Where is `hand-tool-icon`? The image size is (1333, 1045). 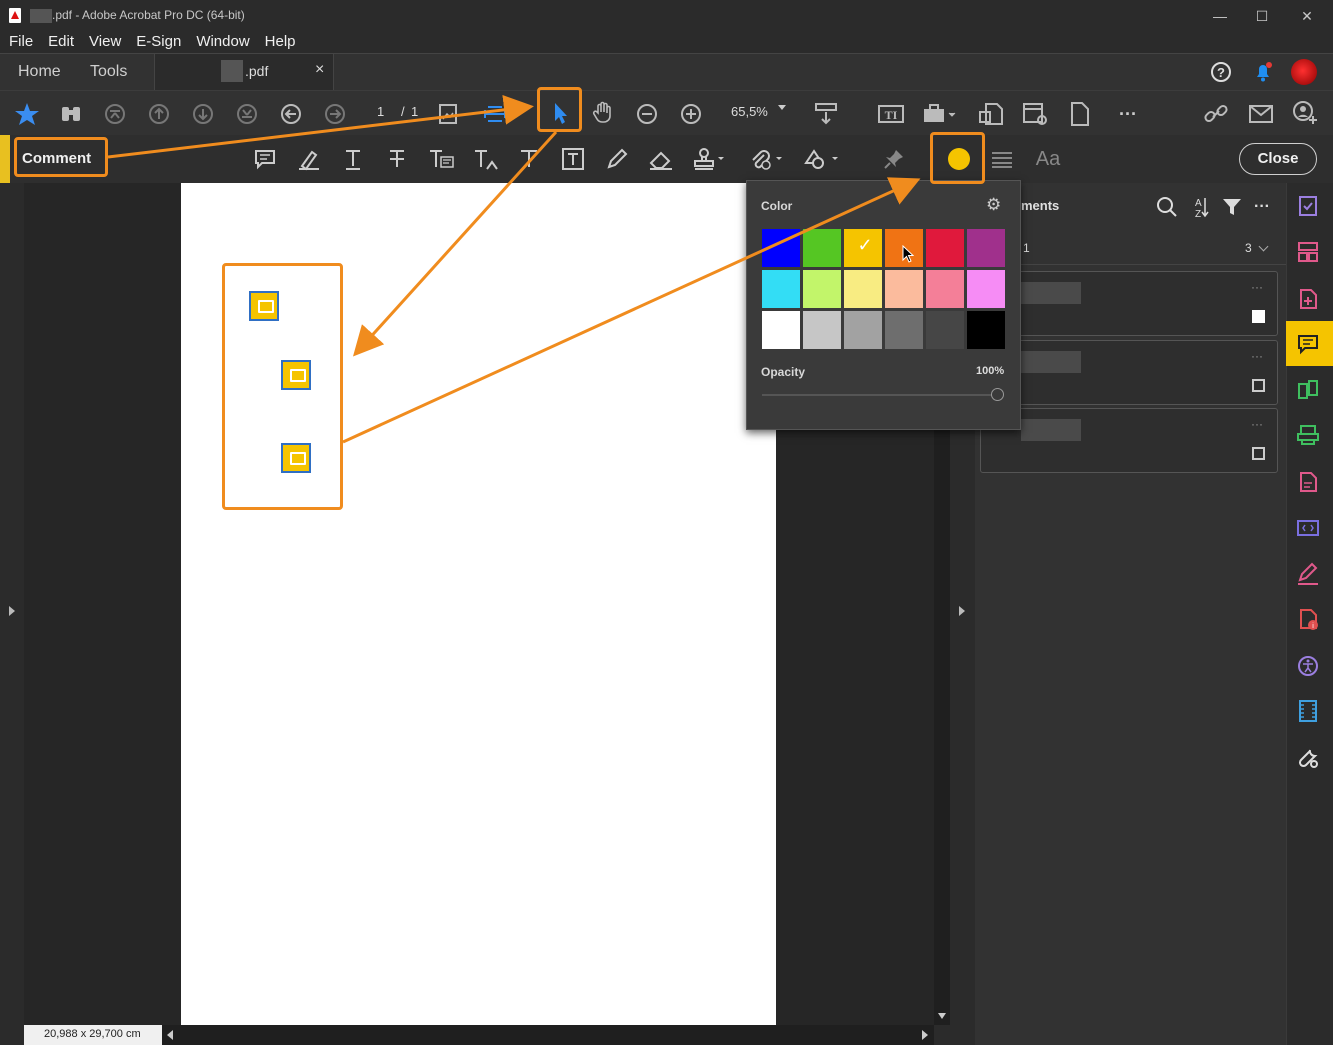 hand-tool-icon is located at coordinates (603, 113).